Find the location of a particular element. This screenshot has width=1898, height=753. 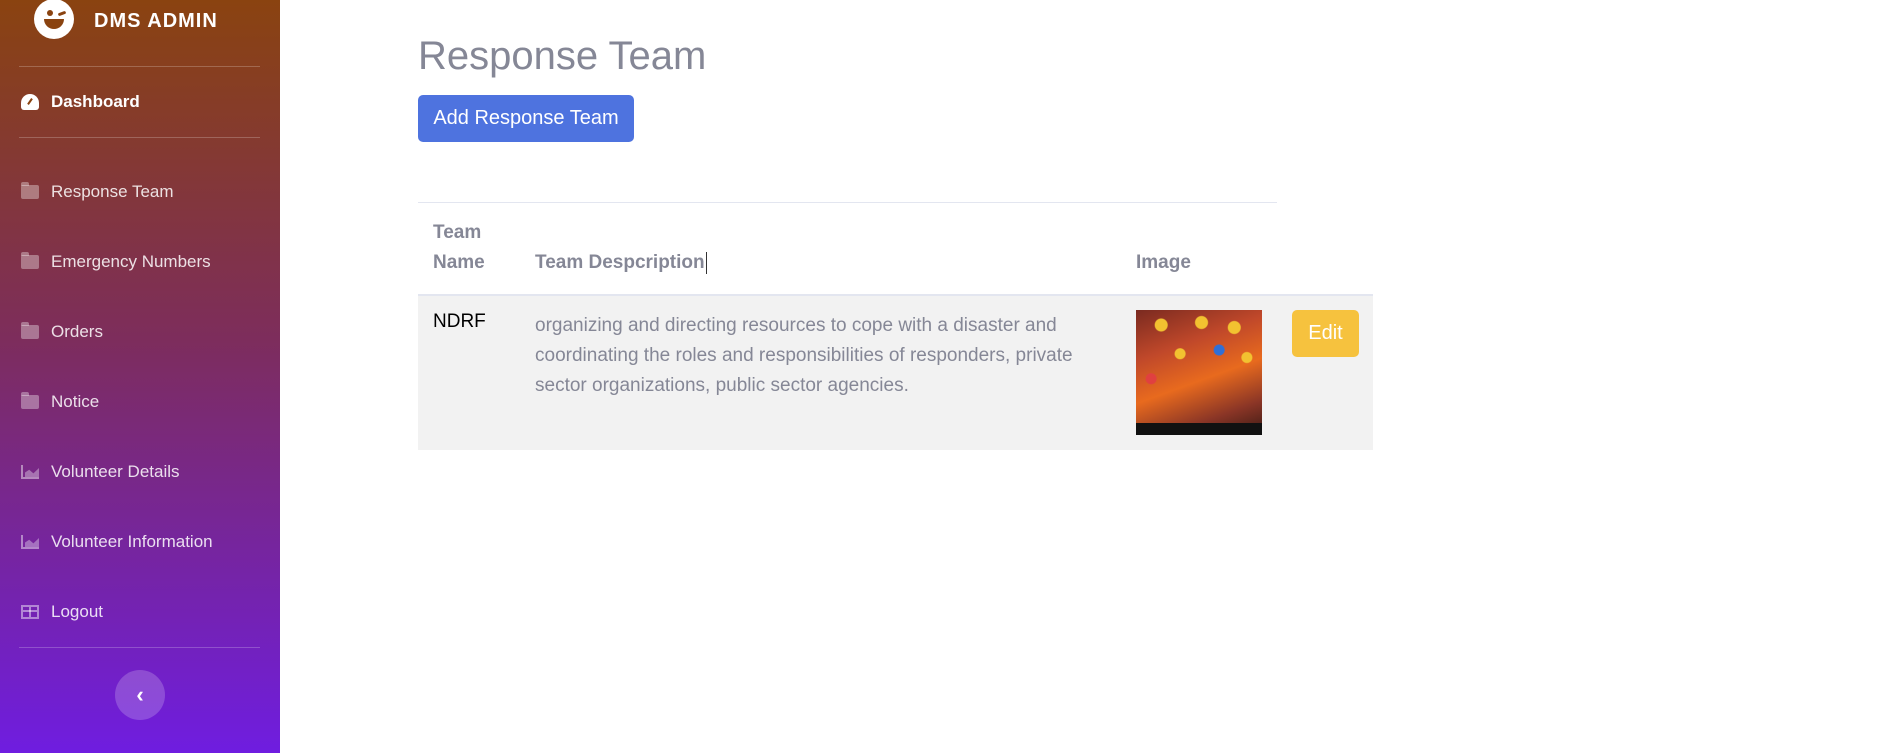

text-cursor is located at coordinates (706, 262).